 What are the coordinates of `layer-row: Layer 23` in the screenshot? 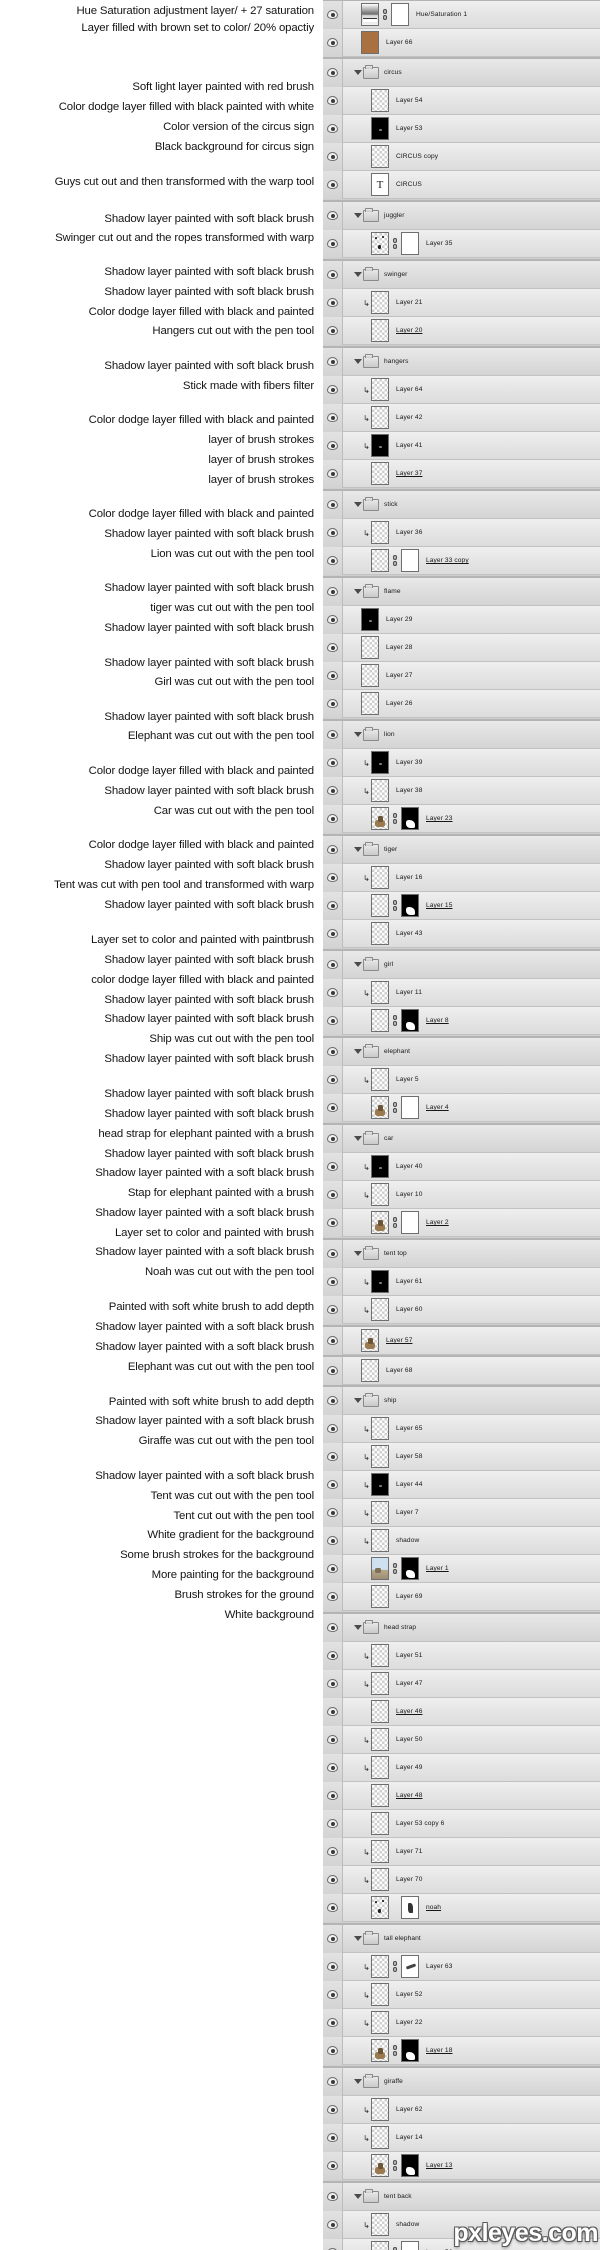 It's located at (461, 818).